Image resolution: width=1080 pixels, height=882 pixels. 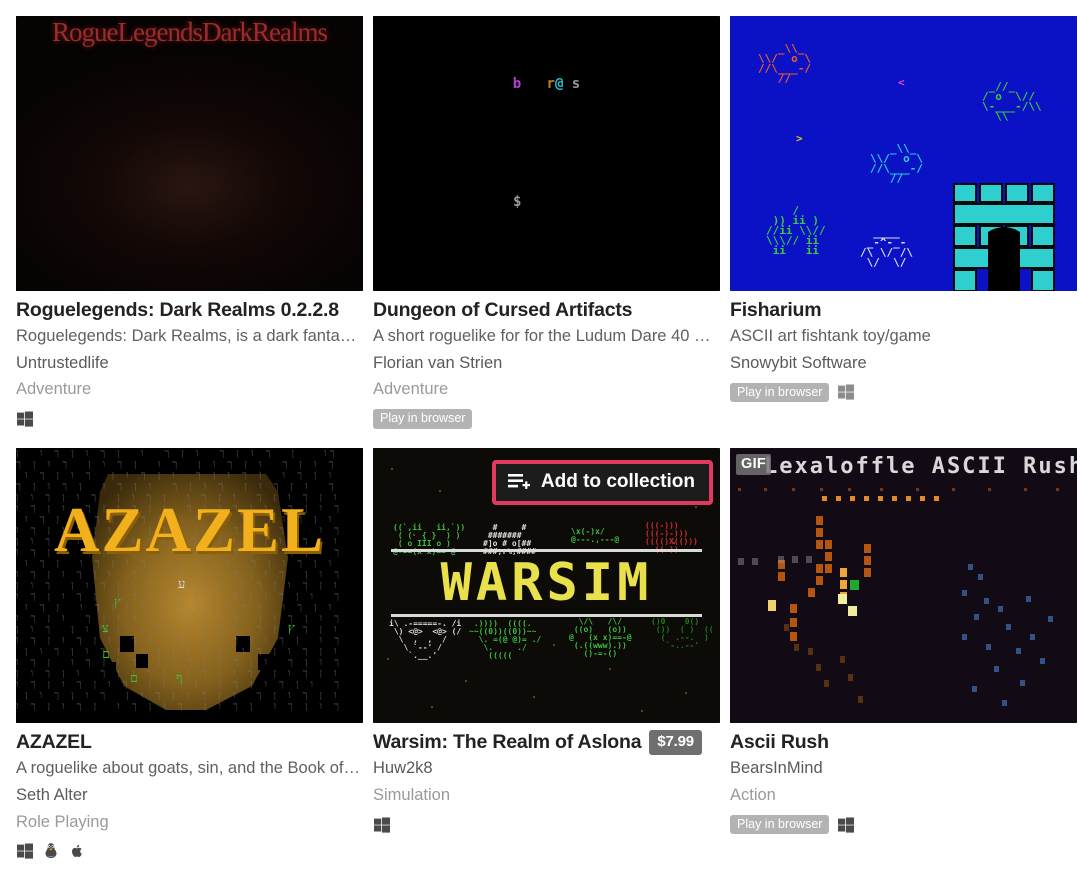 I want to click on linux-icon, so click(x=51, y=851).